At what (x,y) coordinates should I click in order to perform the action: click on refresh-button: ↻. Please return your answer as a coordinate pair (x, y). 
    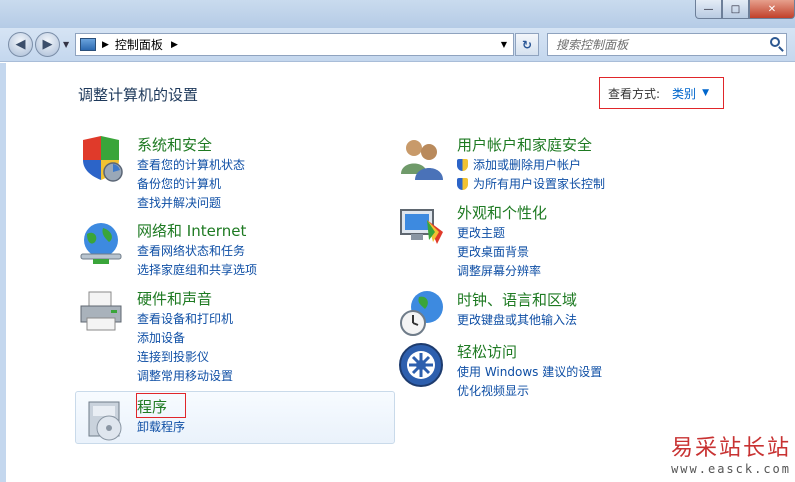
    Looking at the image, I should click on (527, 44).